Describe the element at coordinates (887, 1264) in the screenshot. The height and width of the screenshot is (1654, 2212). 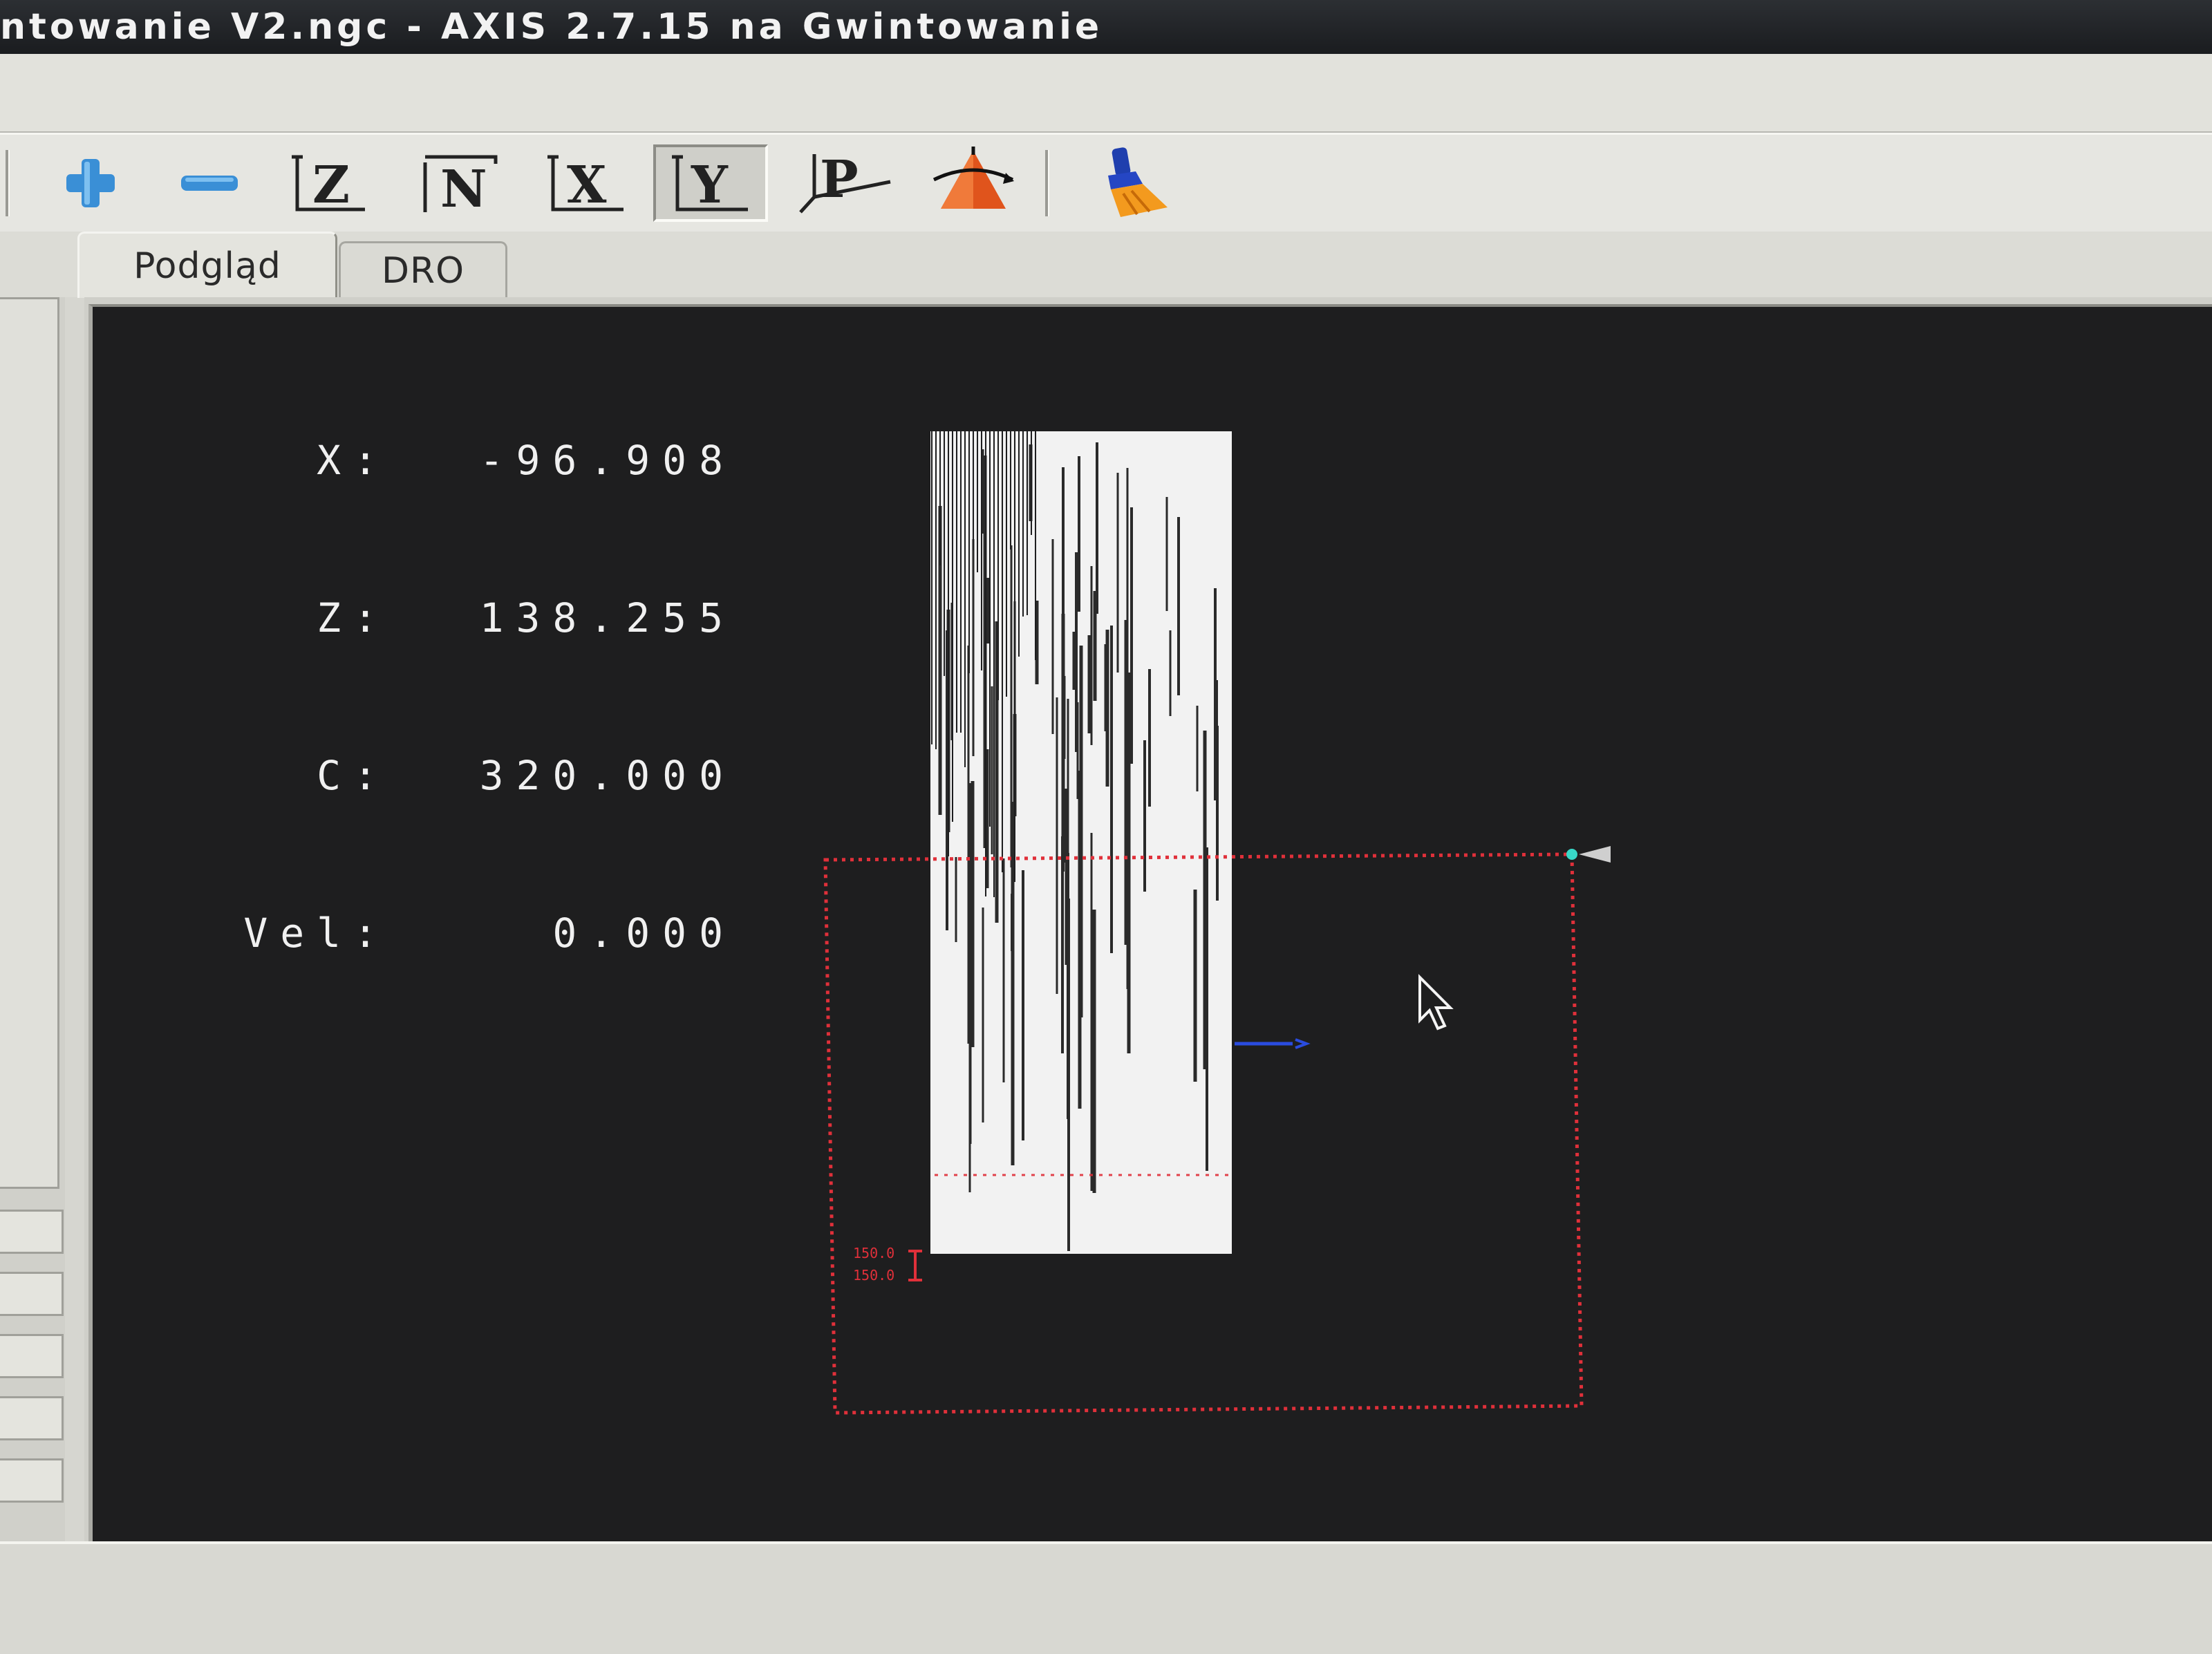
I see `origin-label: 150.0 150.0` at that location.